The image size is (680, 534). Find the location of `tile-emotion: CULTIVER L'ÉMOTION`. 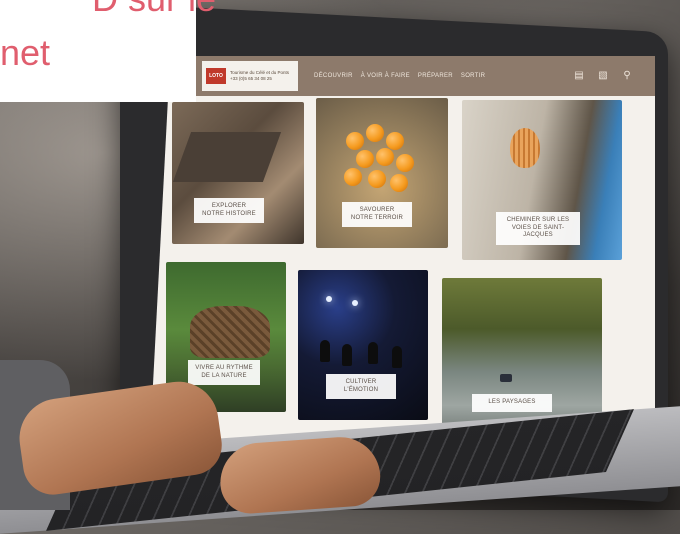

tile-emotion: CULTIVER L'ÉMOTION is located at coordinates (363, 345).